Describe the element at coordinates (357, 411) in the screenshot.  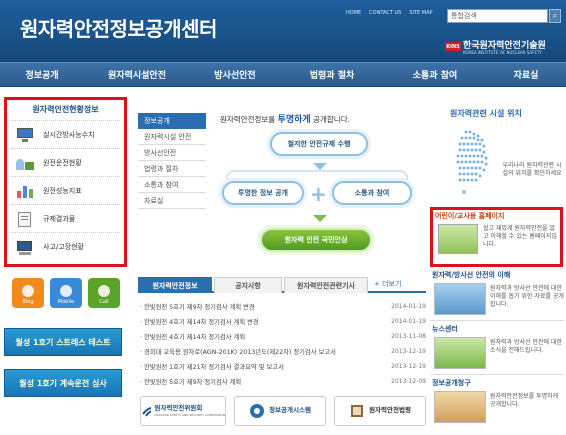
I see `book-icon` at that location.